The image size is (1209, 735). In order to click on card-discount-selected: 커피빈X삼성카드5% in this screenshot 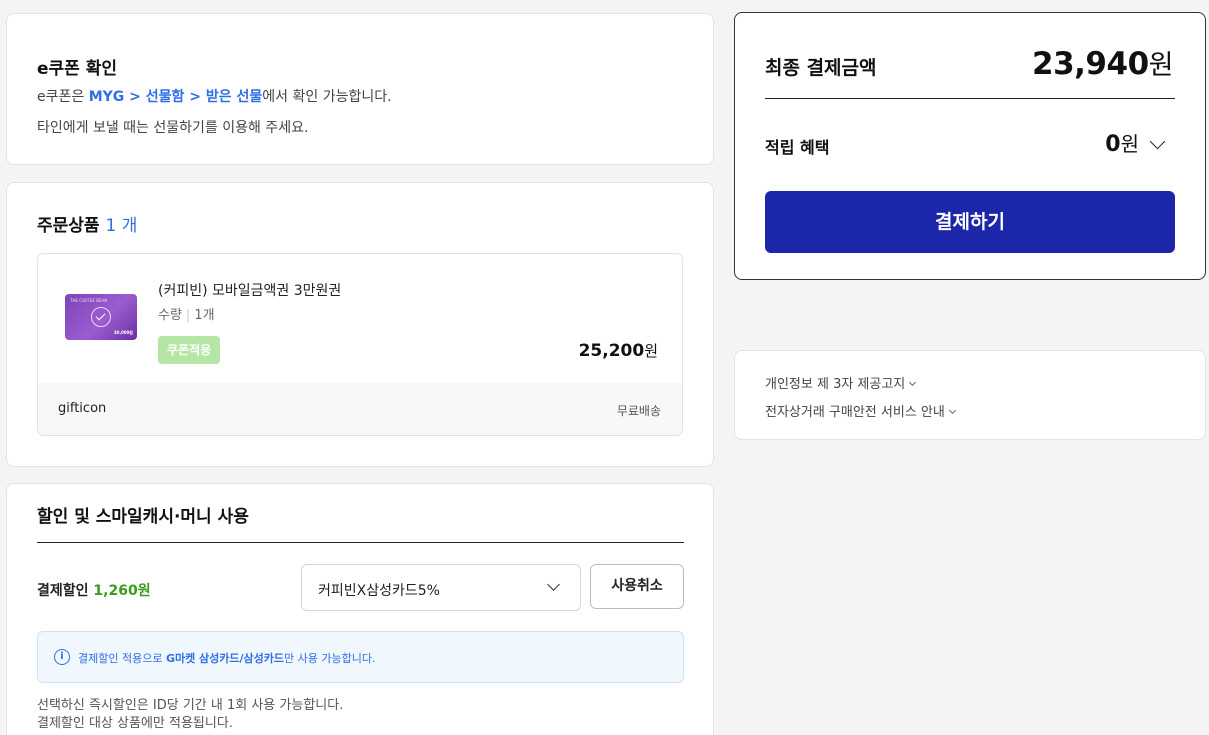, I will do `click(379, 591)`.